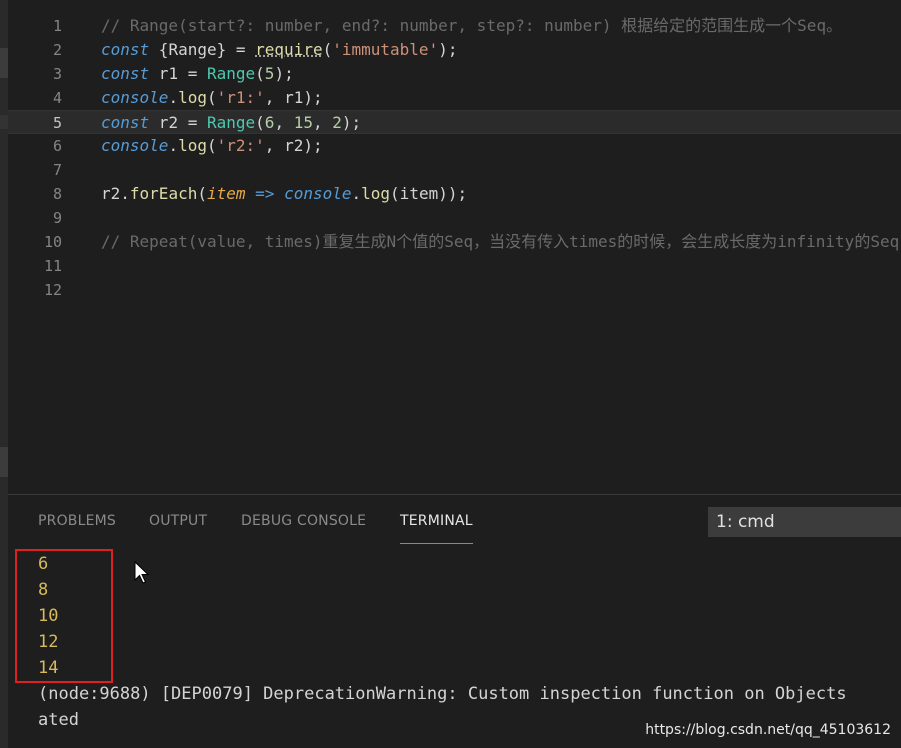  I want to click on line-number: 6, so click(57, 146).